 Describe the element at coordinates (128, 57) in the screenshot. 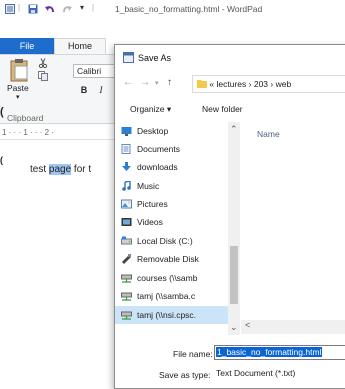

I see `save-as-icon` at that location.